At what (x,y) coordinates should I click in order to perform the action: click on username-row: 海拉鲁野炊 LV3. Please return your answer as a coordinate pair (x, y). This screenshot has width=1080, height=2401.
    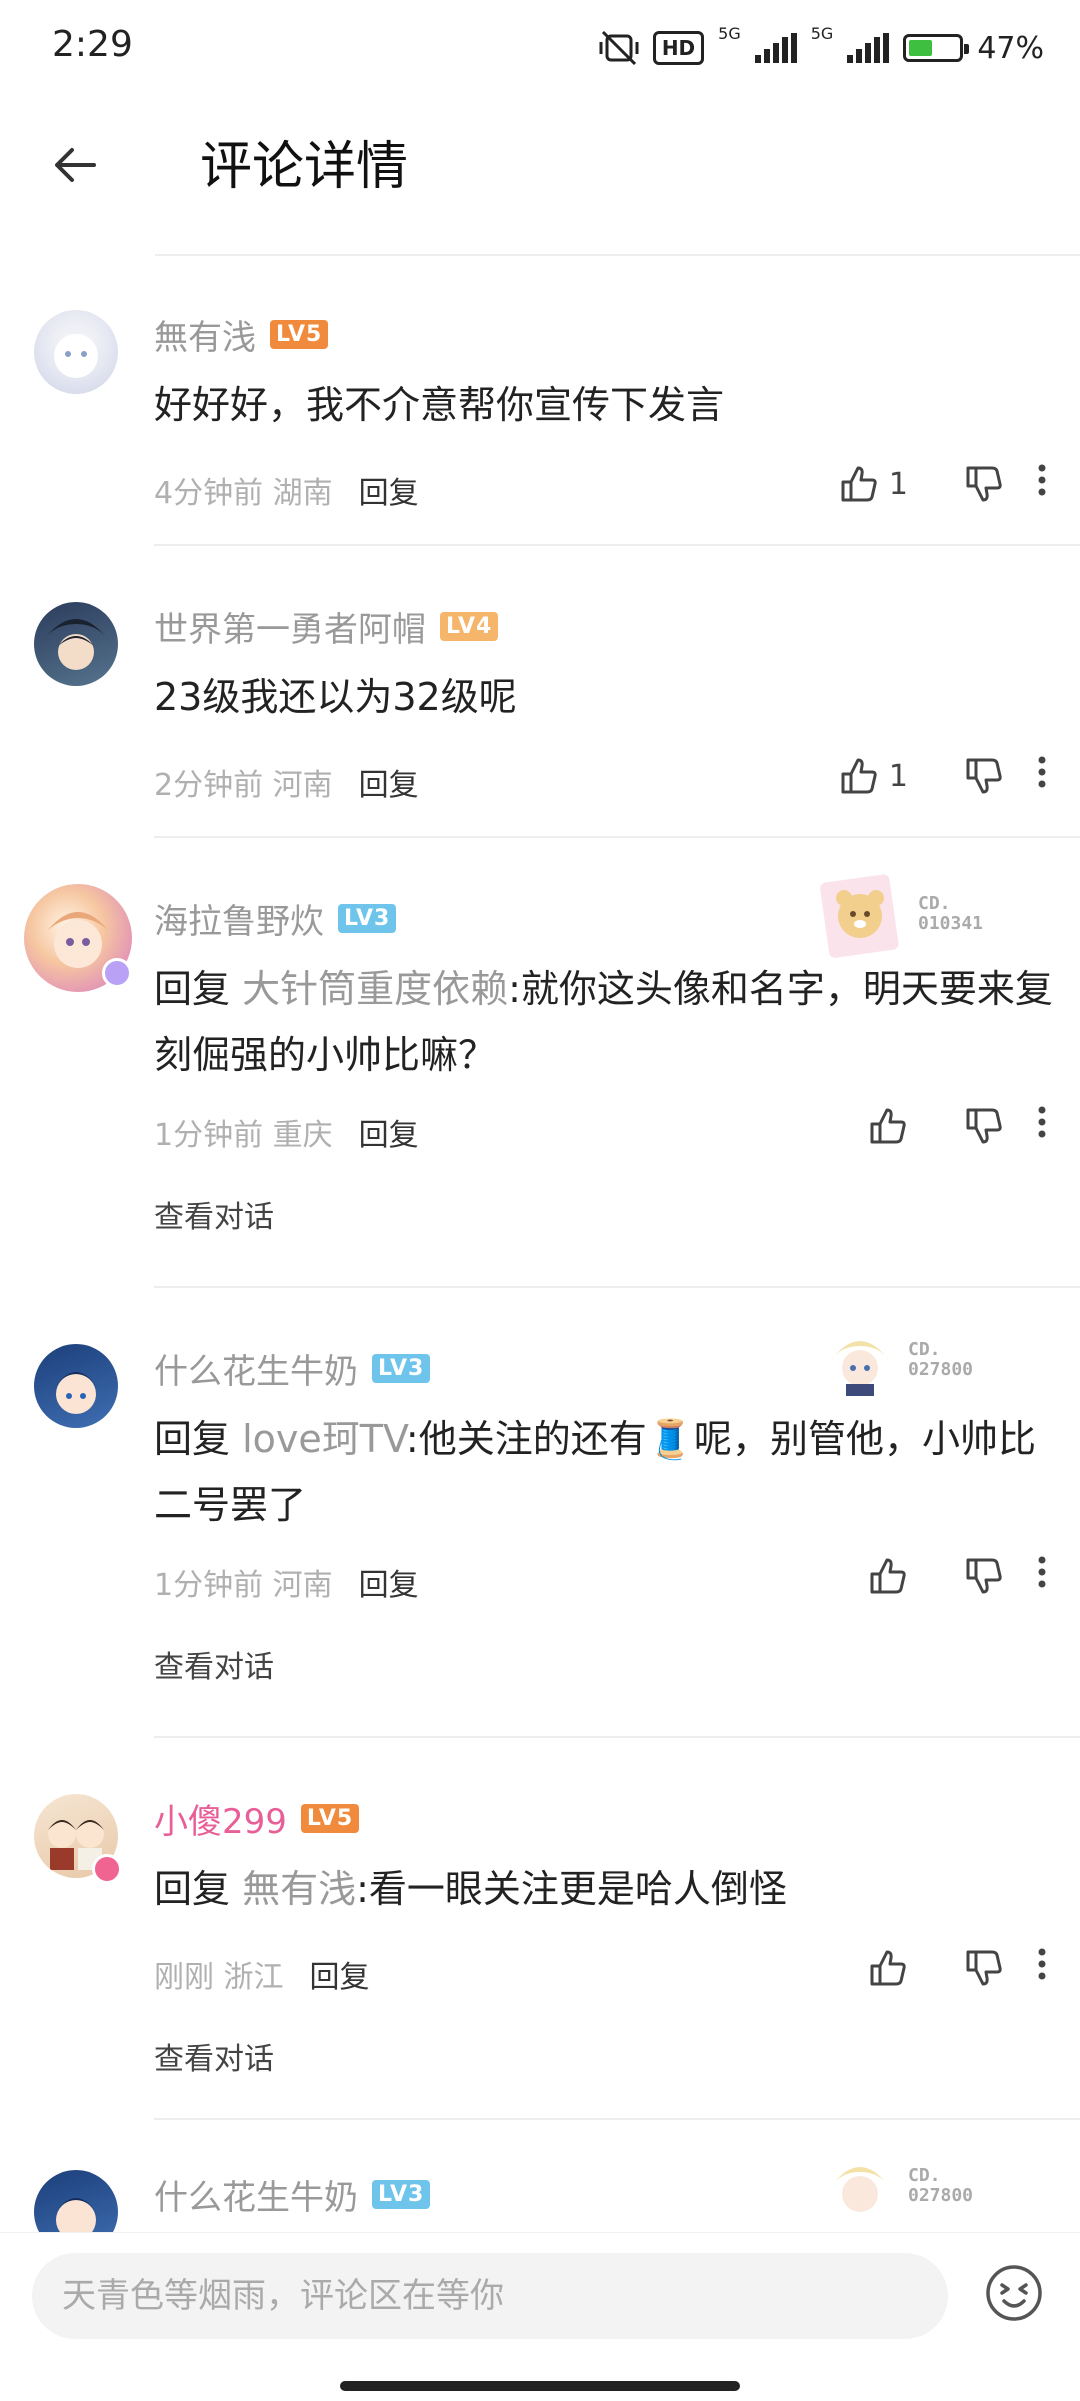
    Looking at the image, I should click on (275, 918).